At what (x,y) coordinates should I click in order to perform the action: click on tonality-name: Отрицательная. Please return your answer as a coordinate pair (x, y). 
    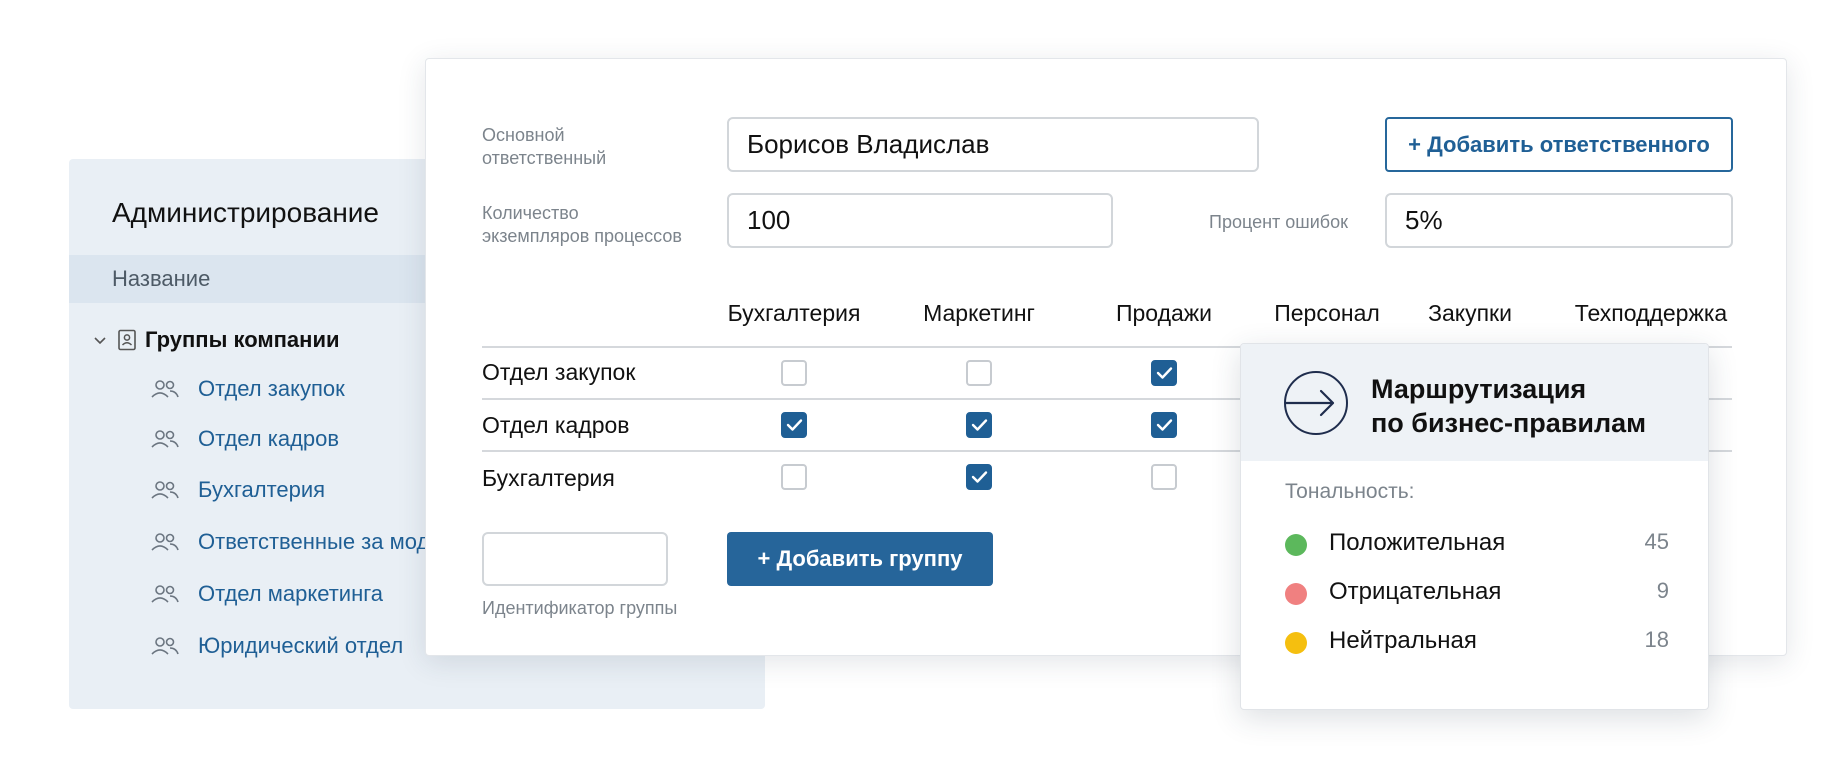
    Looking at the image, I should click on (1415, 591).